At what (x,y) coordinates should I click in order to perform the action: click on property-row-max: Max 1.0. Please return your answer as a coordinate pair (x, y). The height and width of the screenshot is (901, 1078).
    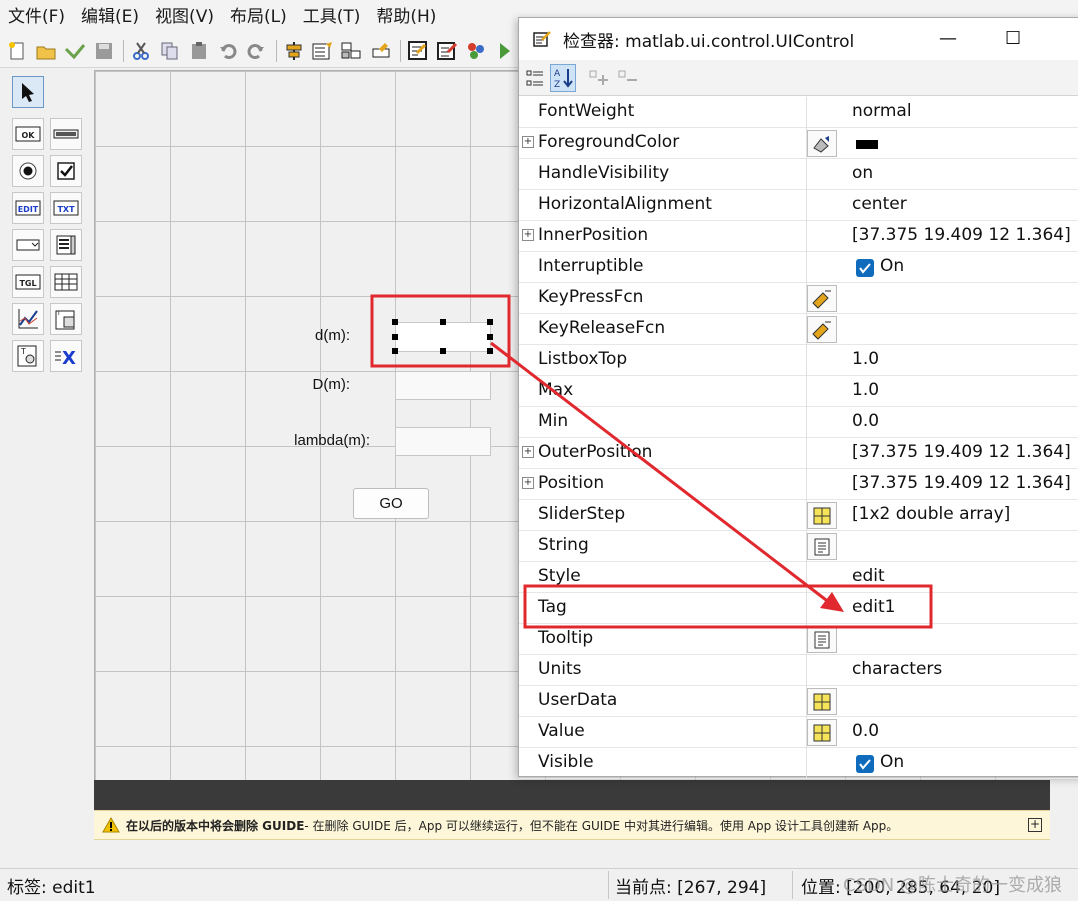
    Looking at the image, I should click on (798, 391).